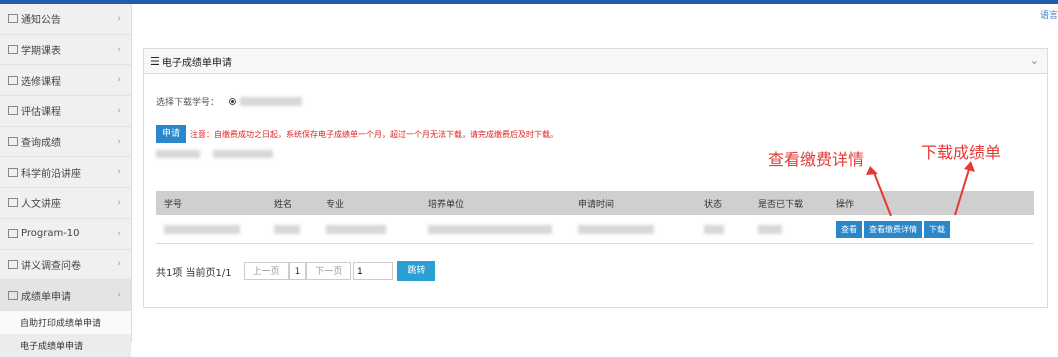  What do you see at coordinates (920, 189) in the screenshot?
I see `annotation-arrows` at bounding box center [920, 189].